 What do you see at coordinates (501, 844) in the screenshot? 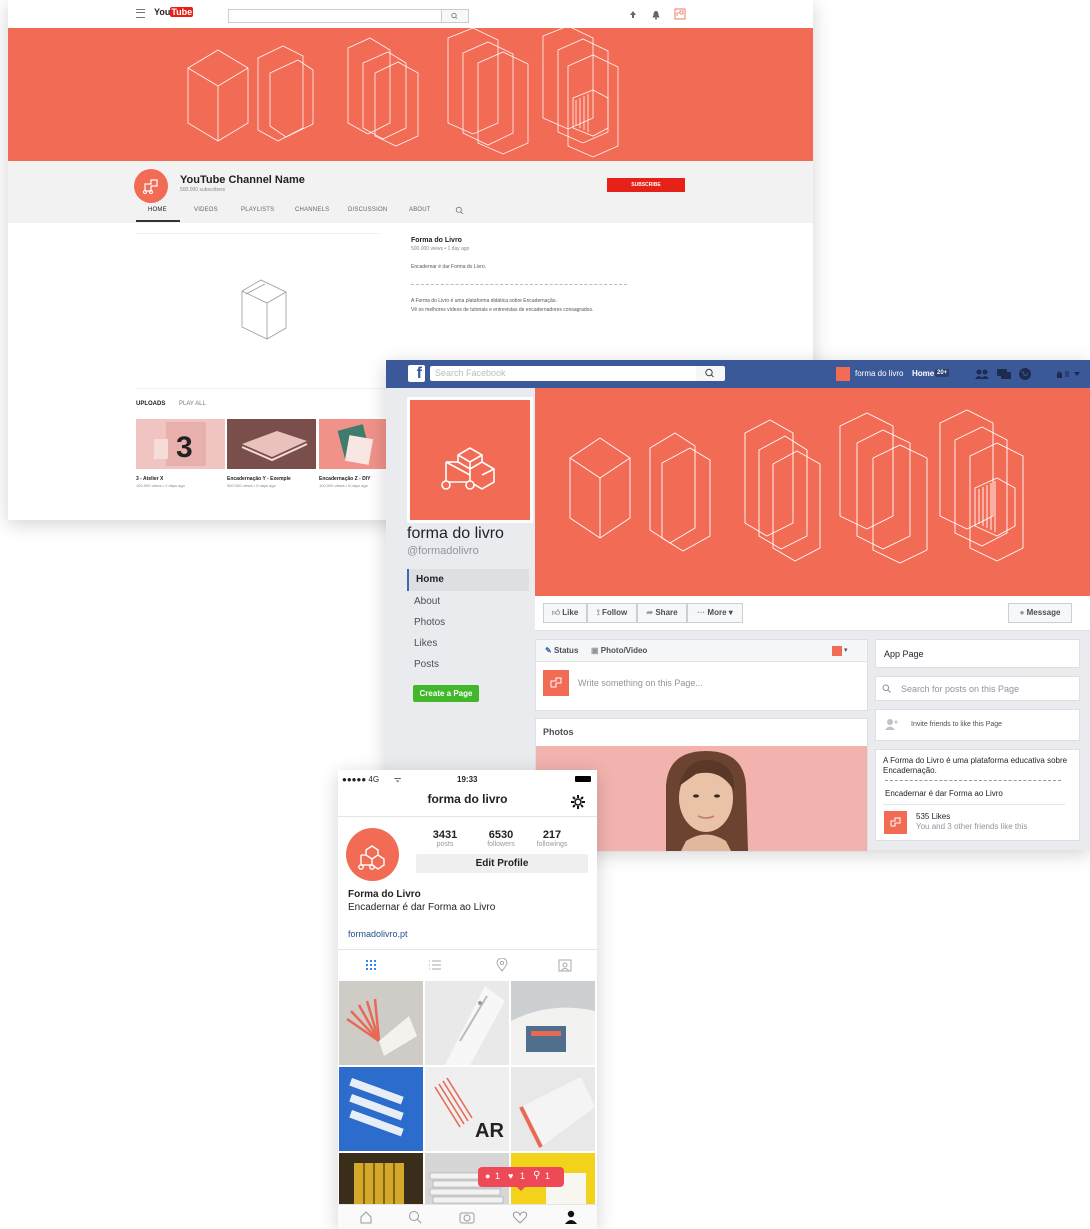
I see `followers-label: followers` at bounding box center [501, 844].